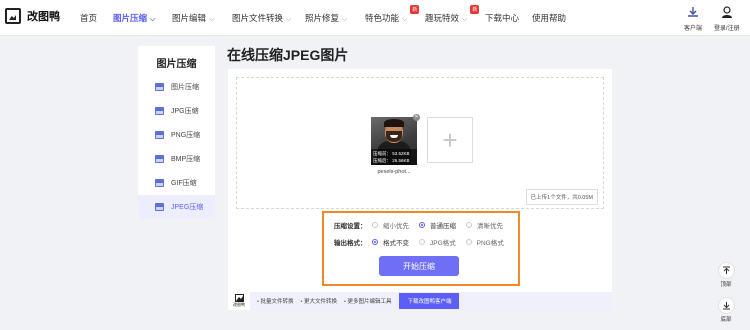 This screenshot has height=330, width=750. Describe the element at coordinates (561, 197) in the screenshot. I see `upload-status: 已上传1个文件，共0.05M` at that location.